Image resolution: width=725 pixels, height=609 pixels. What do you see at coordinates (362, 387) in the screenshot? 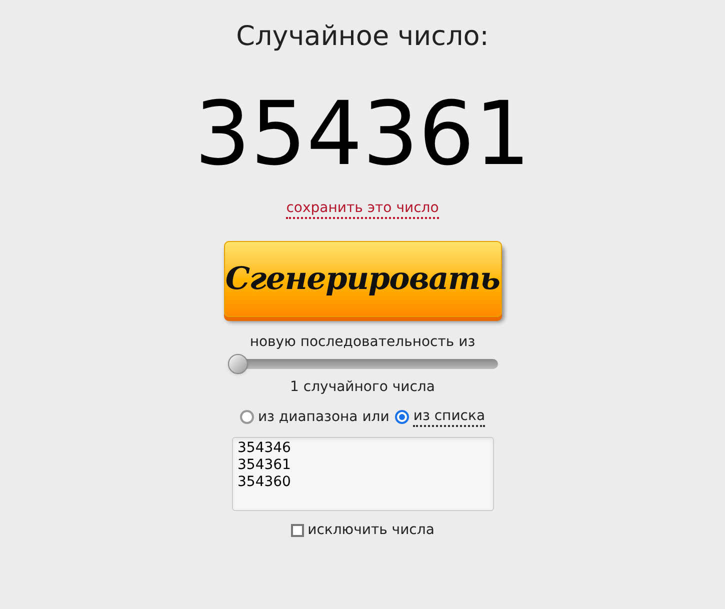
I see `count-label: 1 случайного числа` at bounding box center [362, 387].